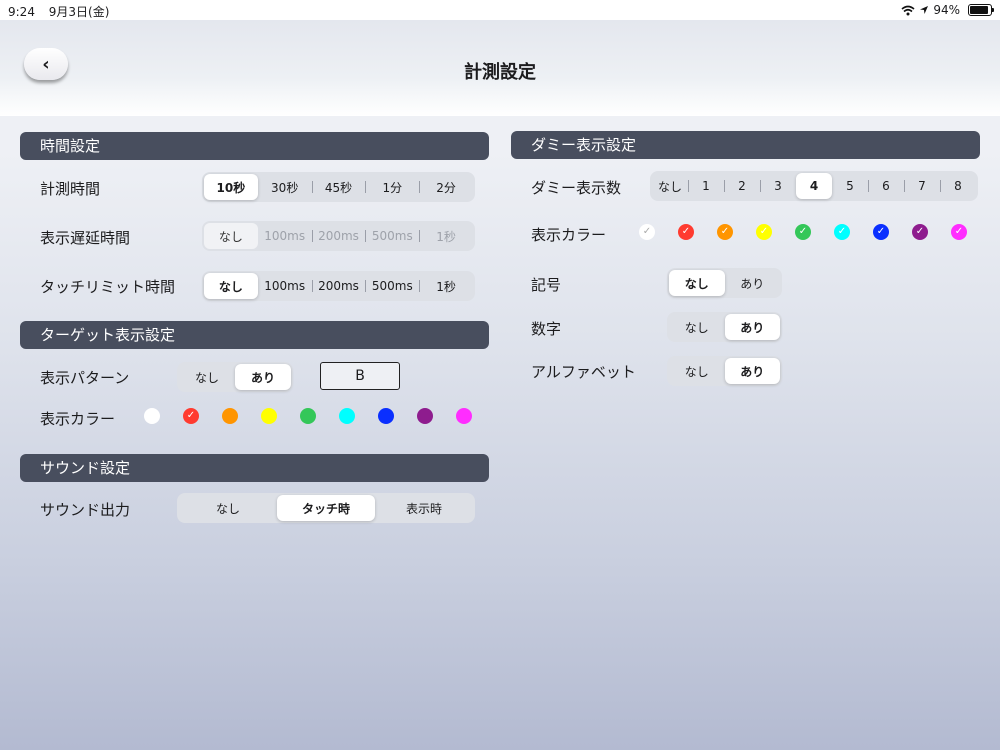 The image size is (1000, 750). I want to click on dummy-count-option-1: 1, so click(706, 186).